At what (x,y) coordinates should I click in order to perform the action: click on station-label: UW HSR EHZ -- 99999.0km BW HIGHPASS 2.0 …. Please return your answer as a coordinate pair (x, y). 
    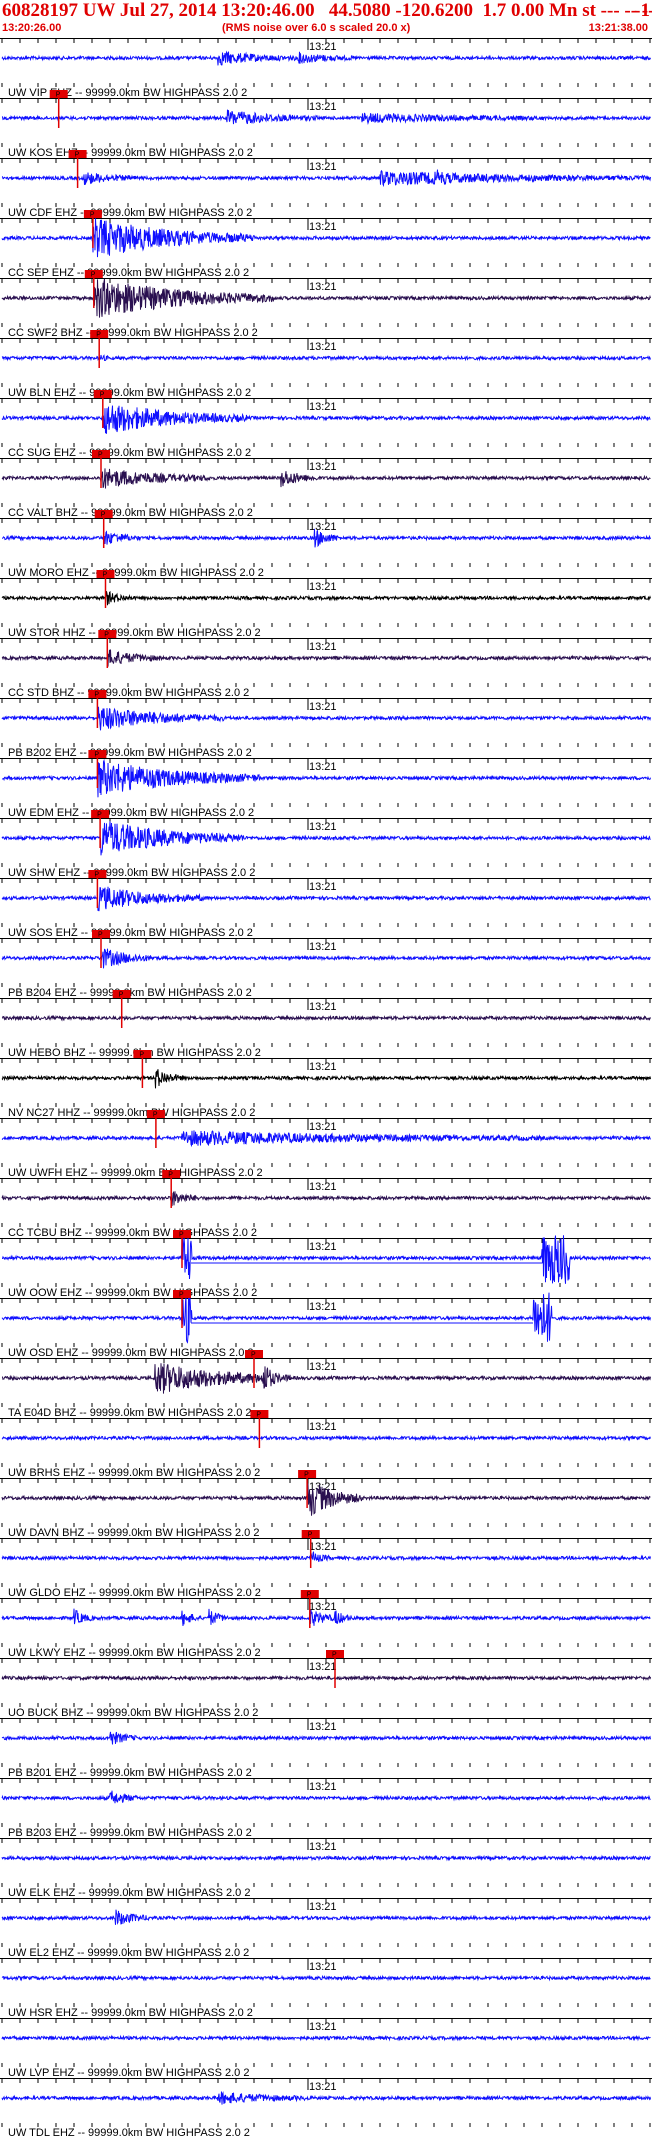
    Looking at the image, I should click on (130, 2013).